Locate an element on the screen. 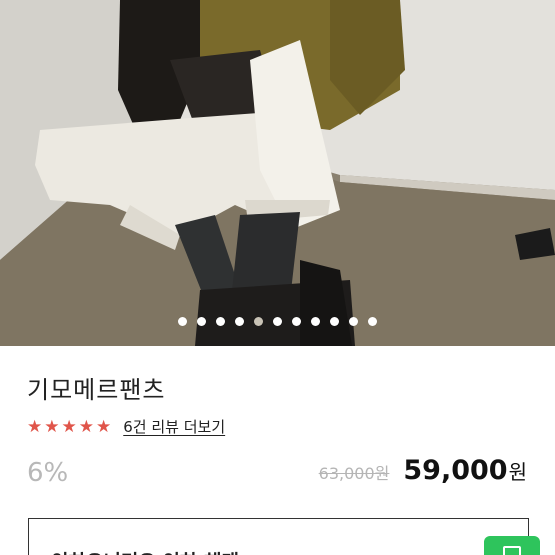 The width and height of the screenshot is (555, 555). benefit-text: 이하오니미오 이하 해태 is located at coordinates (145, 551).